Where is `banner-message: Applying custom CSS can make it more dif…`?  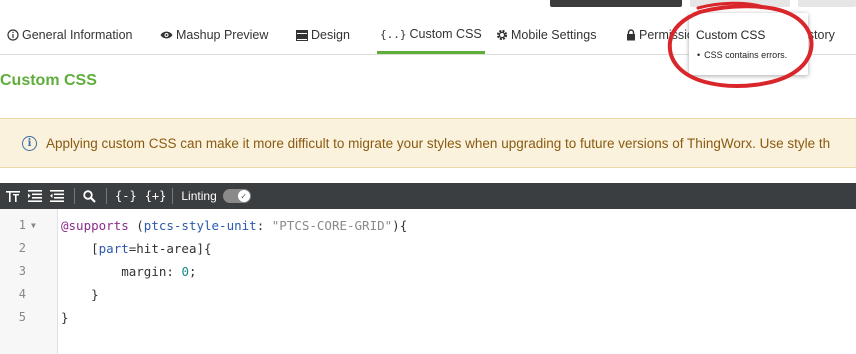 banner-message: Applying custom CSS can make it more dif… is located at coordinates (438, 143).